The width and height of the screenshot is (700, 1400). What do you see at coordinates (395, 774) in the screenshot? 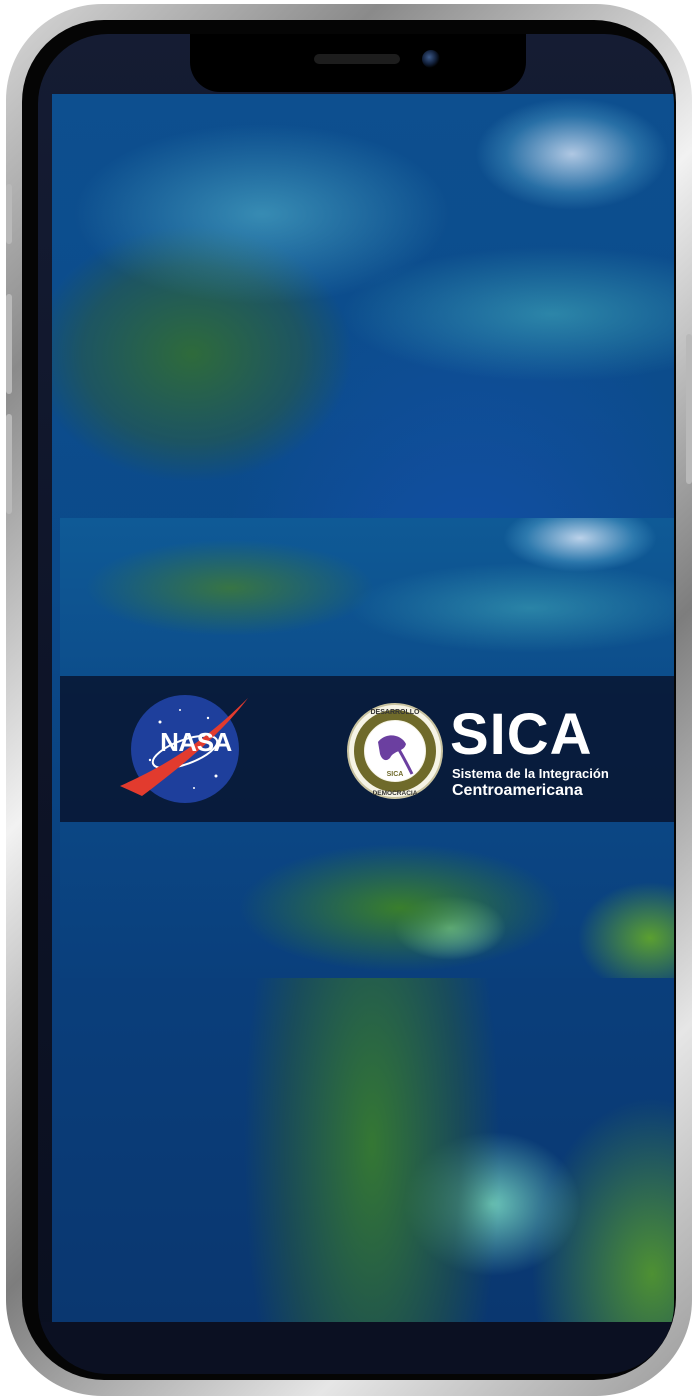
I see `svg-text: SICA` at bounding box center [395, 774].